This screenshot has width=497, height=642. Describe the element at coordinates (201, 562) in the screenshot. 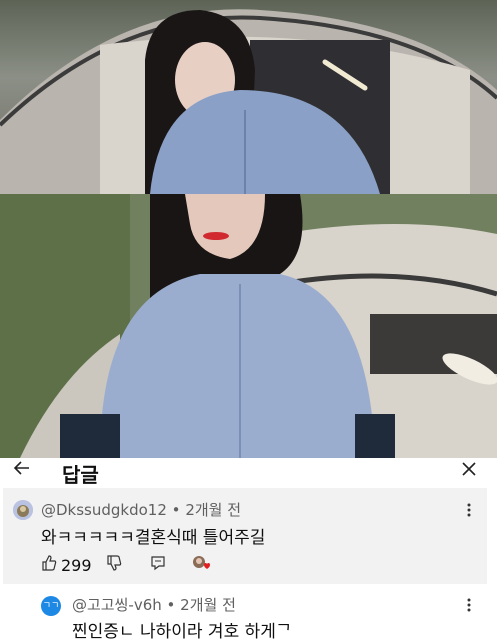

I see `creator-heart-icon` at that location.